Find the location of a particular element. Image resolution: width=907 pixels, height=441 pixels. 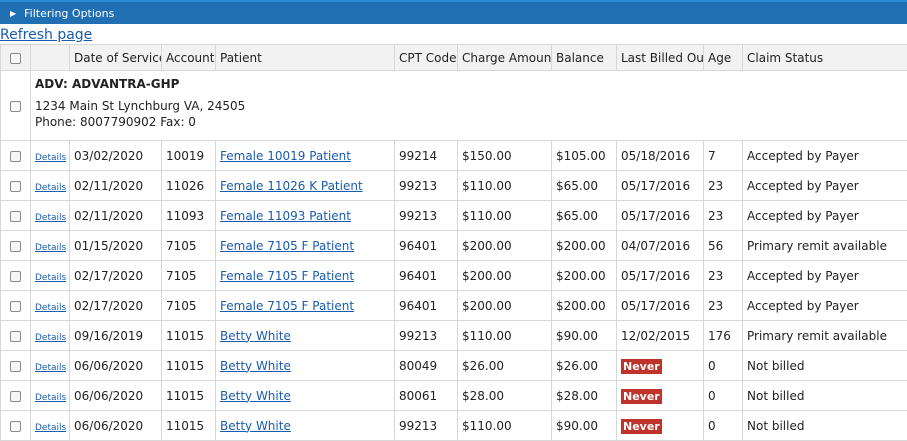

col-charge-amount: Charge Amount is located at coordinates (505, 58).